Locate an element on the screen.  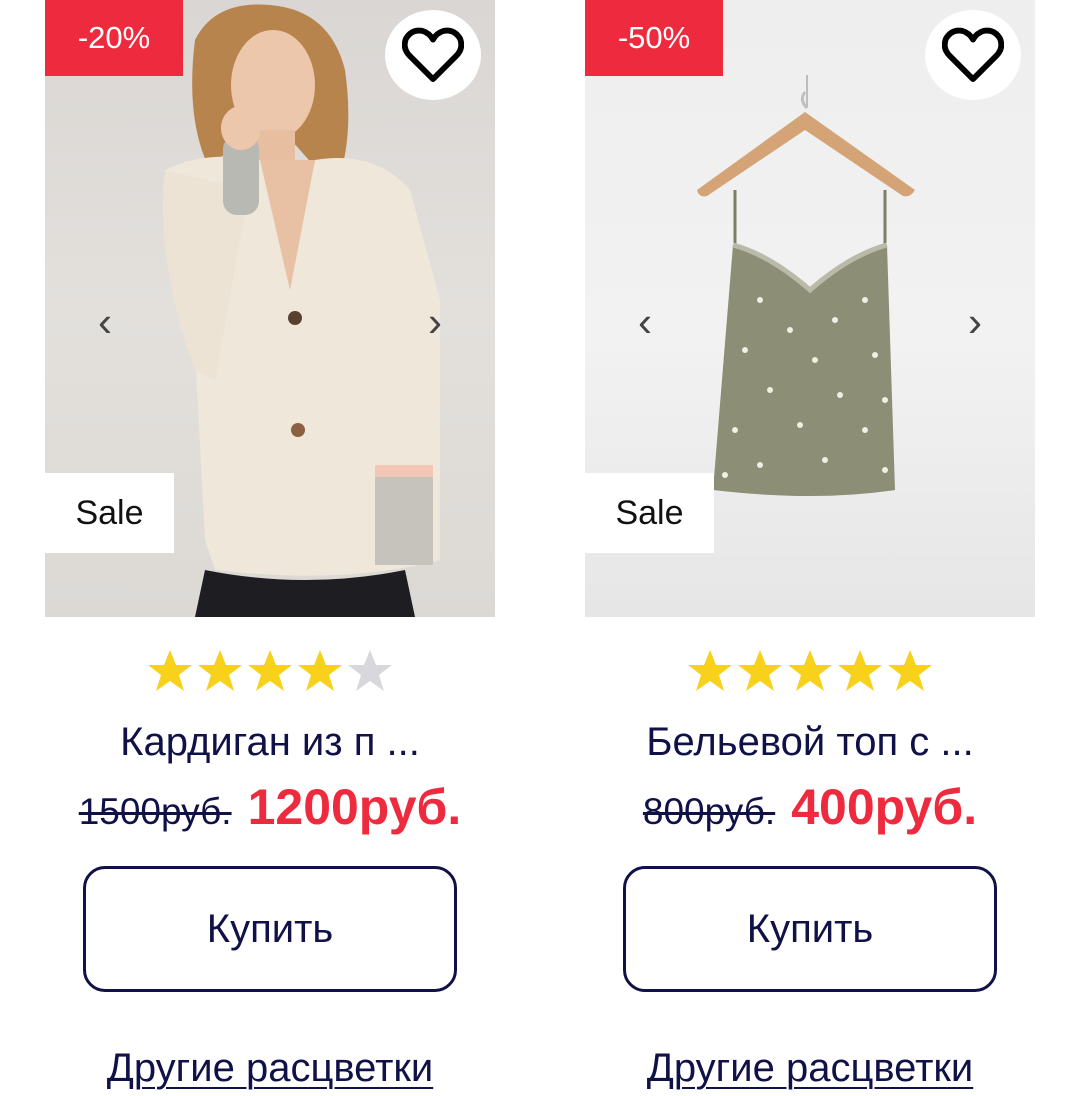
new-price: 1200руб. is located at coordinates (354, 807).